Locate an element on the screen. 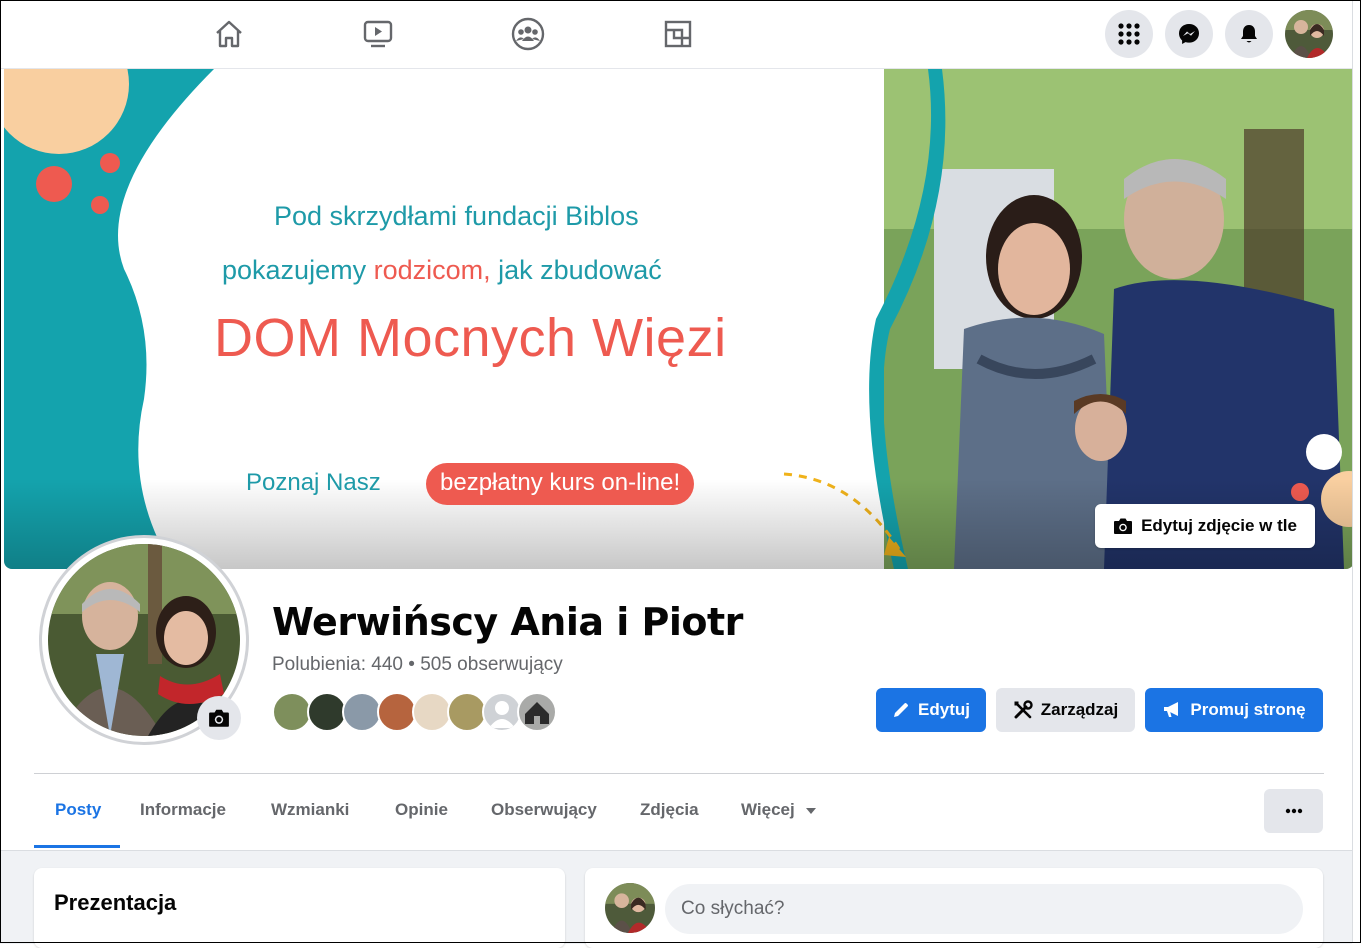 This screenshot has height=948, width=1361. video-icon is located at coordinates (378, 34).